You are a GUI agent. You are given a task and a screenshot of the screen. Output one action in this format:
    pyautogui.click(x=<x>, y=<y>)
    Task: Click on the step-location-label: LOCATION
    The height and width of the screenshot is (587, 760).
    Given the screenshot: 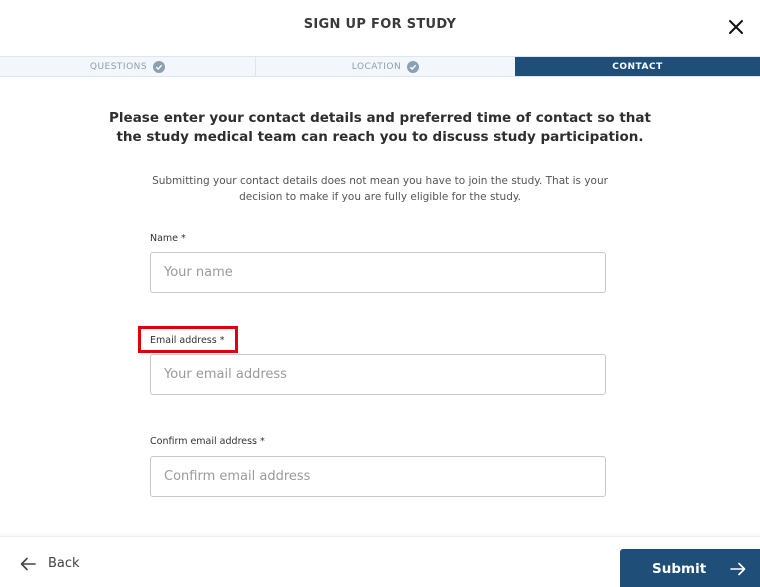 What is the action you would take?
    pyautogui.click(x=376, y=66)
    